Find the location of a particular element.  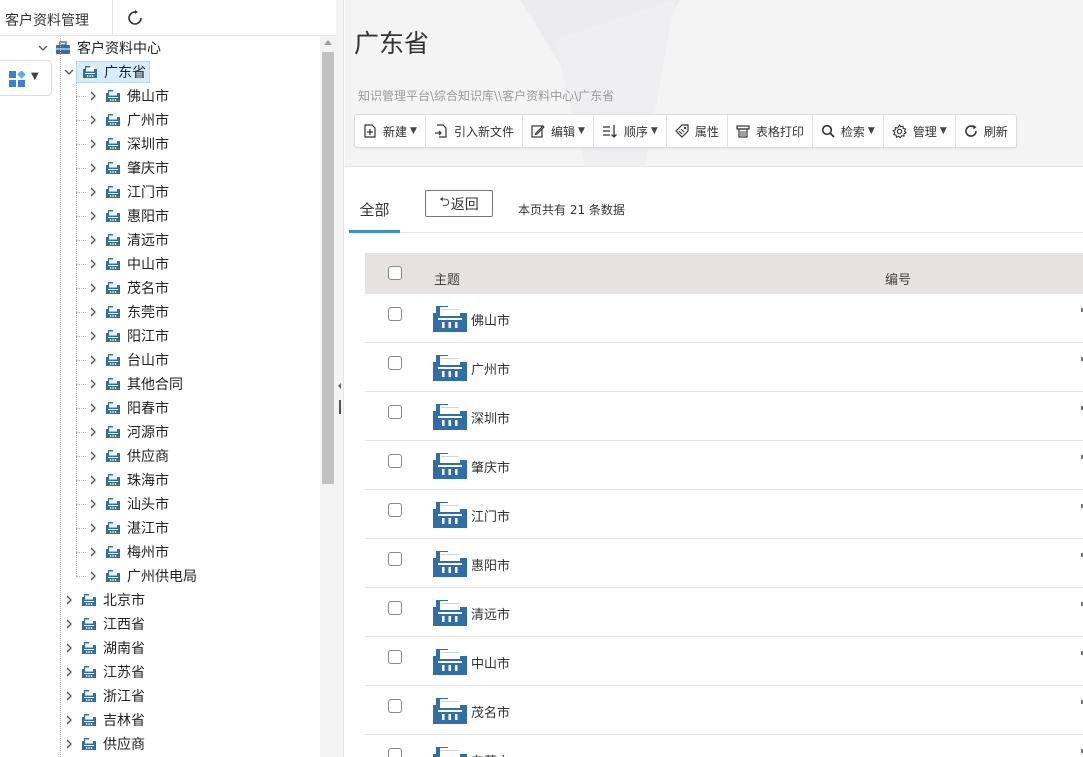

tree-node-label-wrap: 吉林省 is located at coordinates (112, 720).